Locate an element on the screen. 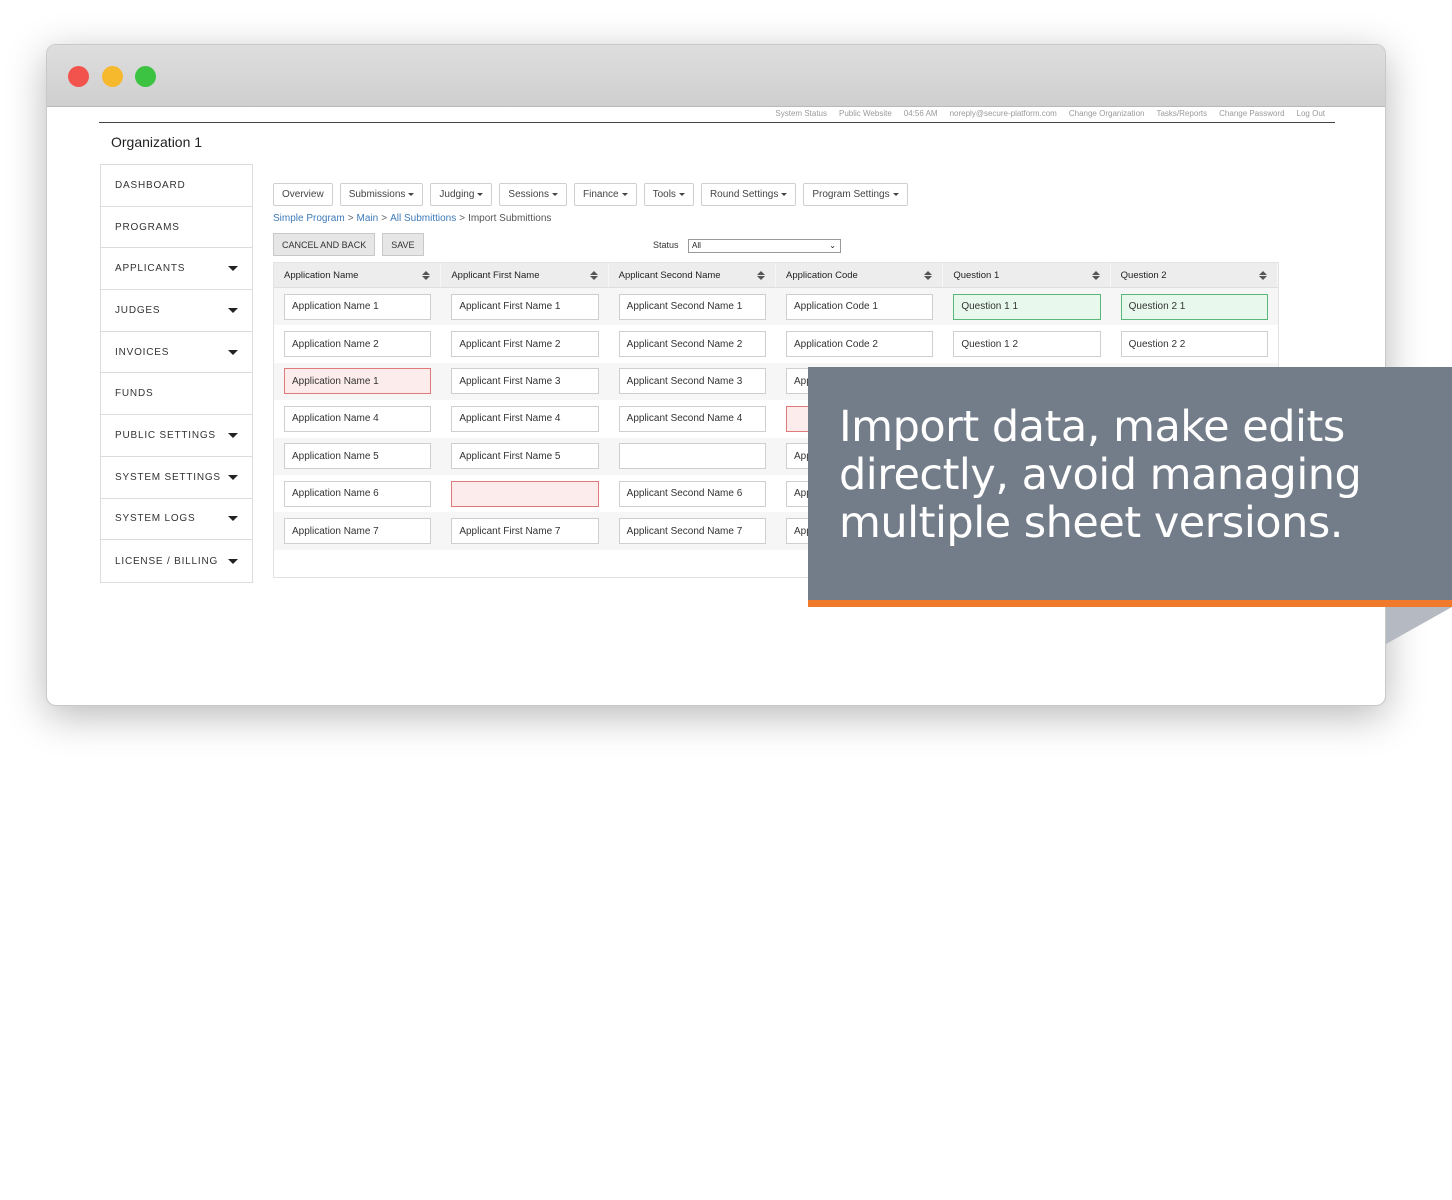 The width and height of the screenshot is (1452, 1200). topnav-item-noreply-secure-platform-com: noreply@secure-platform.com is located at coordinates (1003, 115).